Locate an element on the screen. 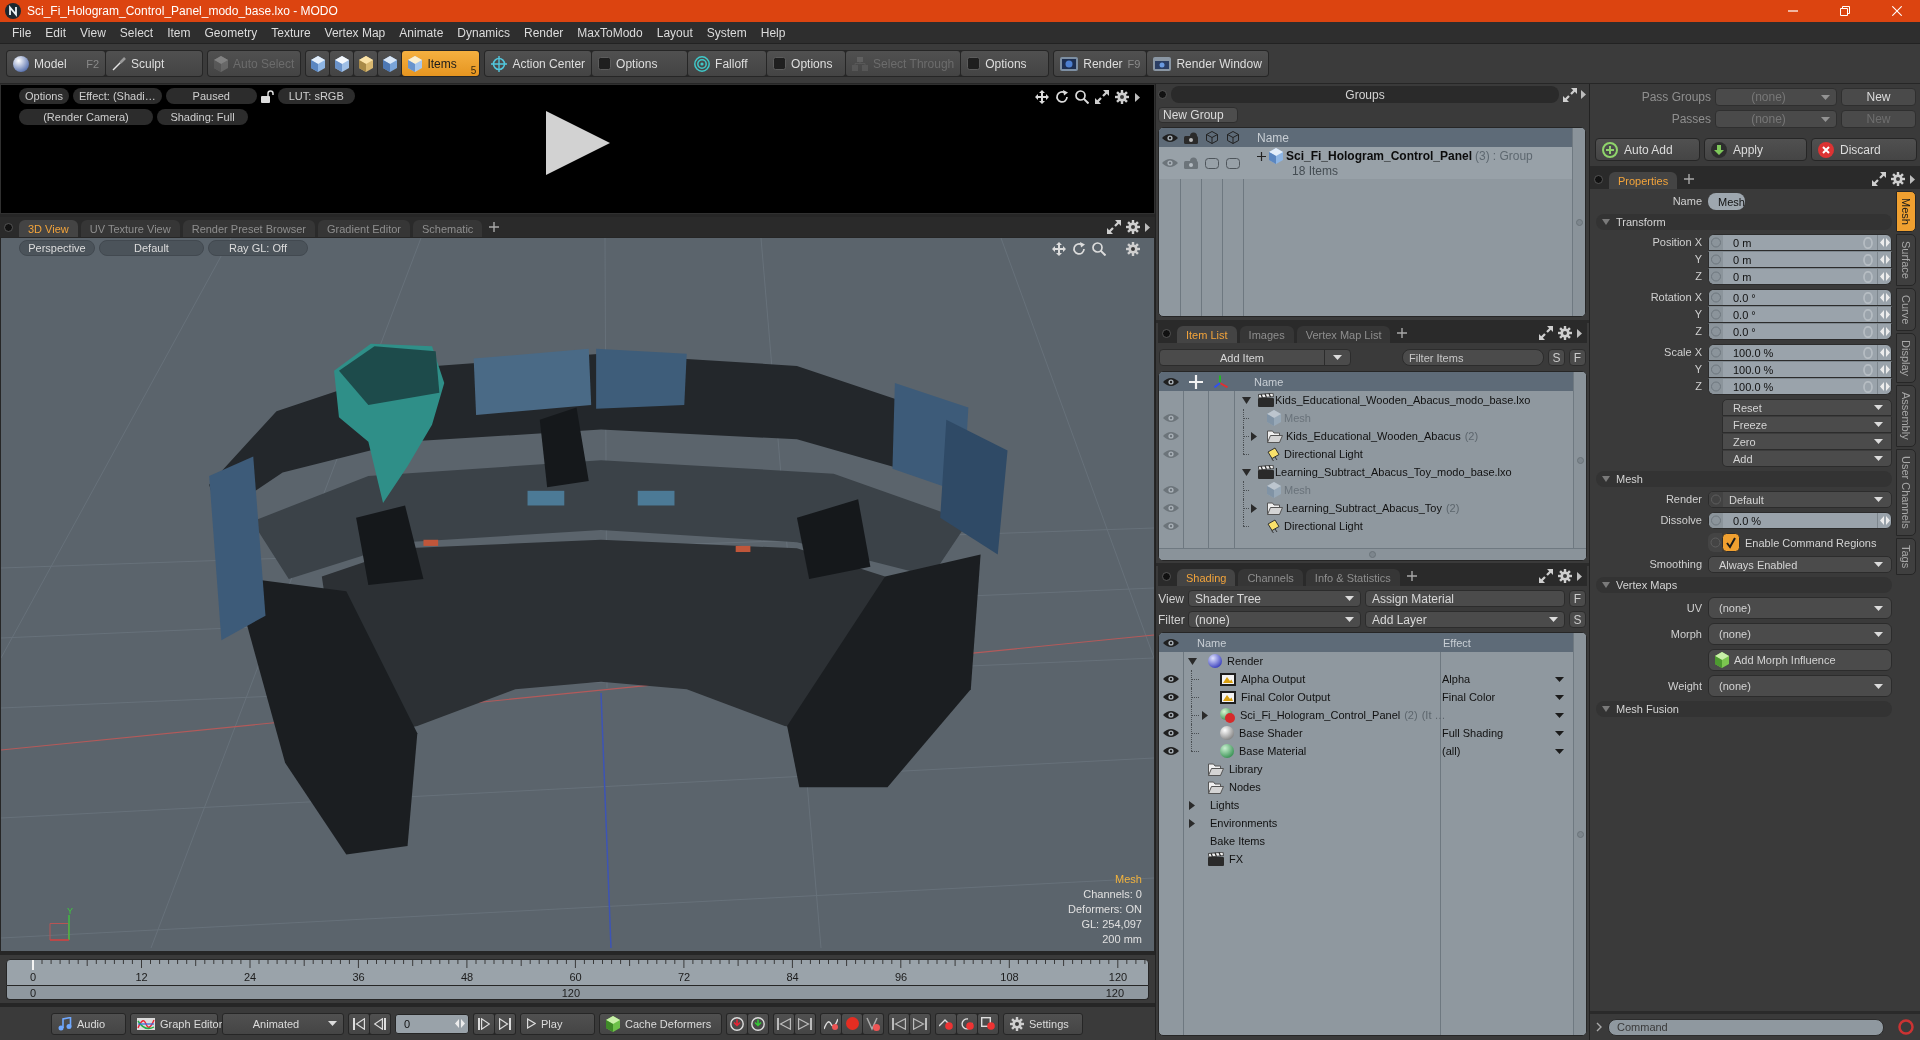 The width and height of the screenshot is (1920, 1040). tree-item-label: Final Color Output is located at coordinates (1286, 697).